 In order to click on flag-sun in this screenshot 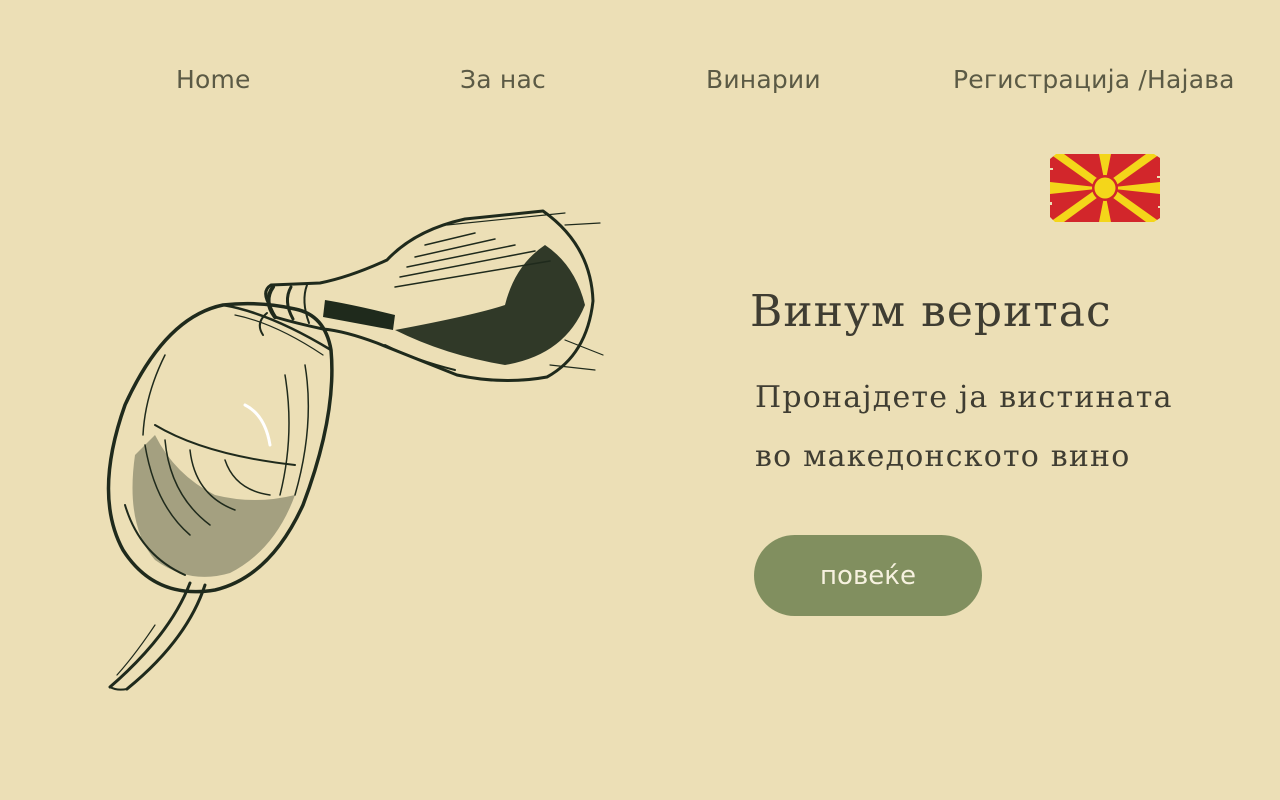, I will do `click(1105, 188)`.